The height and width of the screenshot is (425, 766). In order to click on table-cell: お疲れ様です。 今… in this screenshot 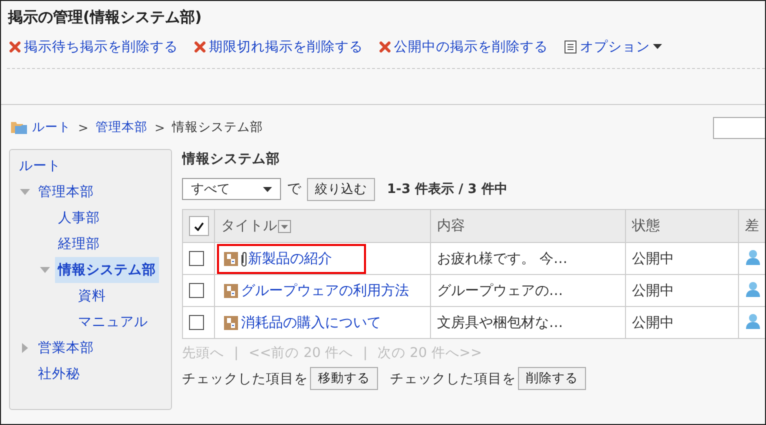, I will do `click(528, 258)`.